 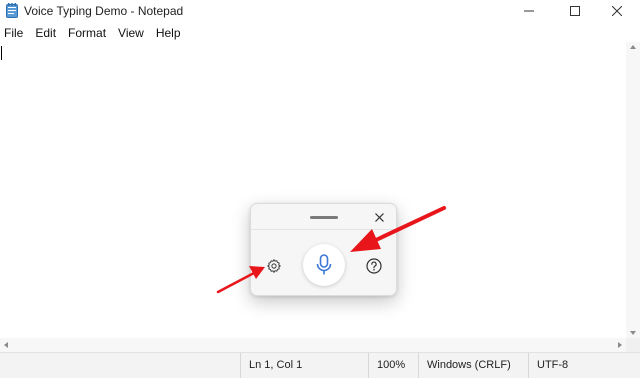 What do you see at coordinates (87, 33) in the screenshot?
I see `menu-format: Format` at bounding box center [87, 33].